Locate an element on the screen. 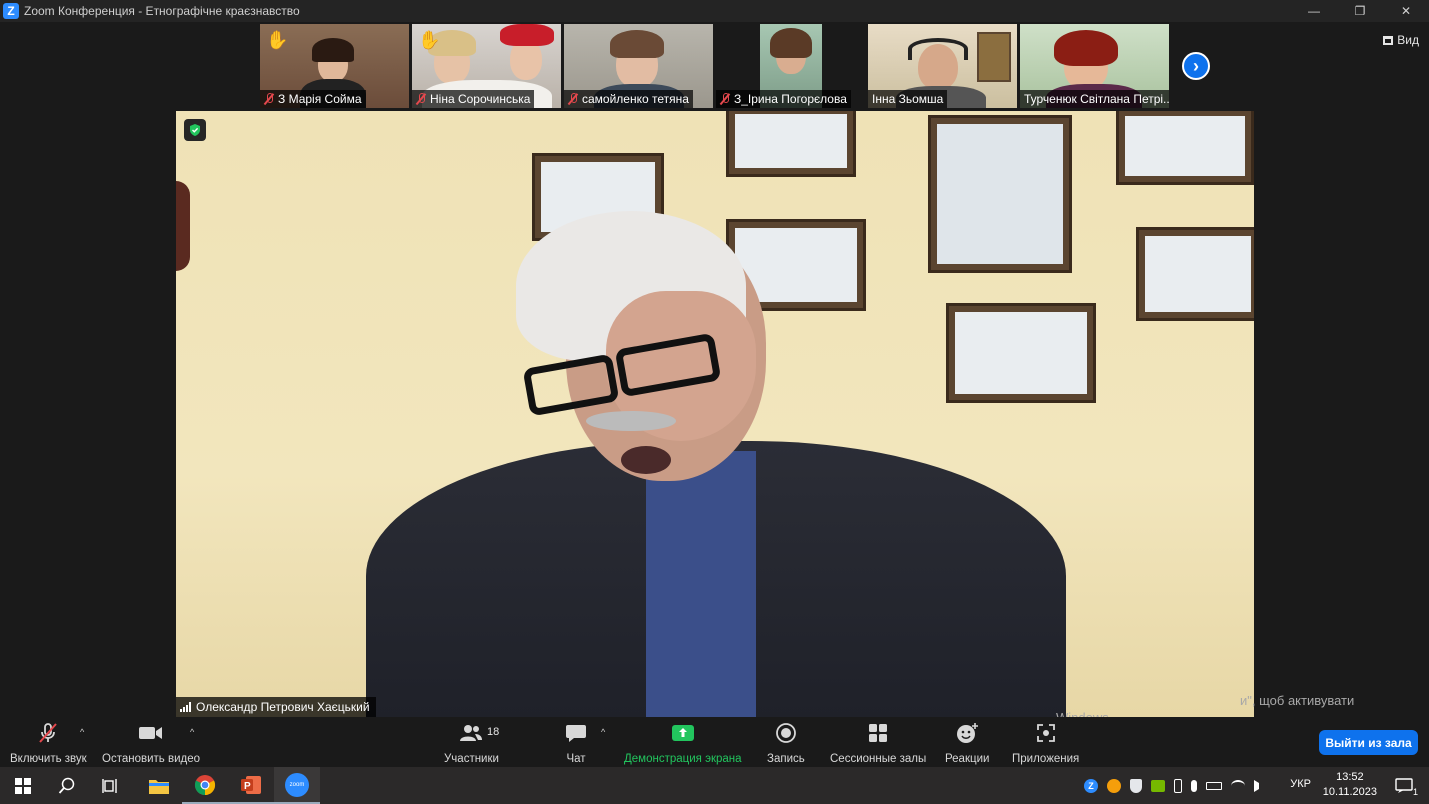 Image resolution: width=1429 pixels, height=804 pixels. stop-video-button: Остановить видео is located at coordinates (151, 743).